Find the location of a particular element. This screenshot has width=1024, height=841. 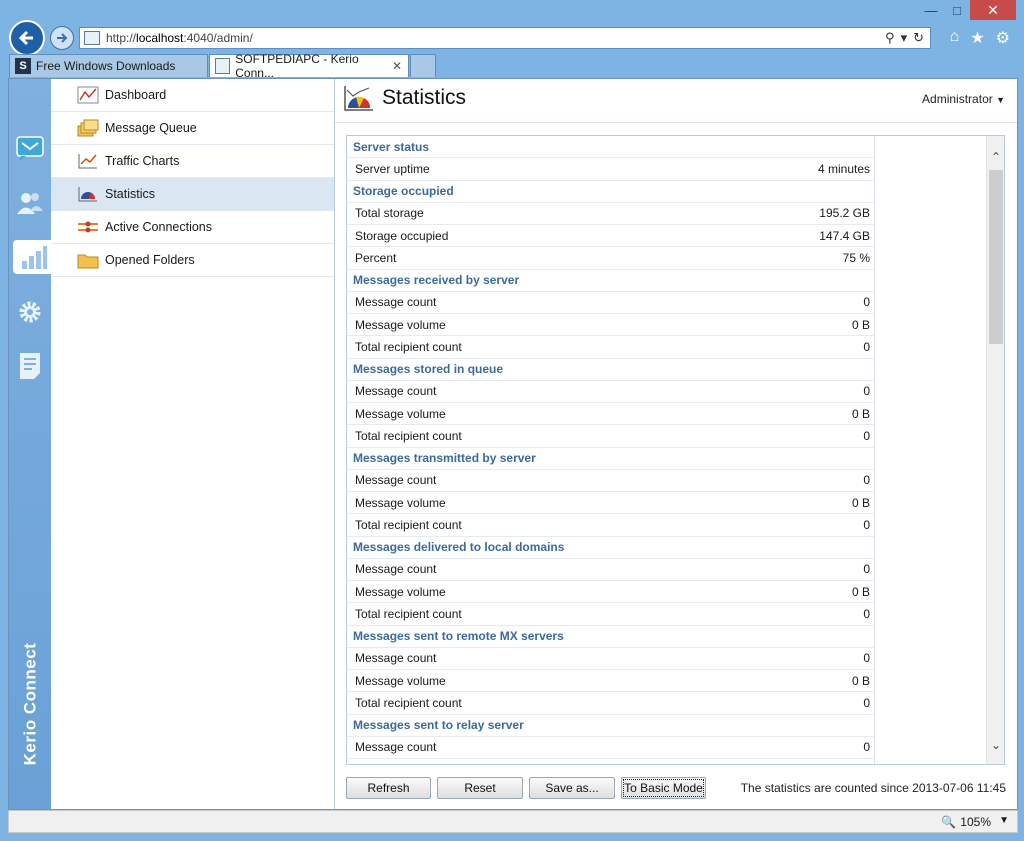

tab-kerio-connect: SOFTPEDIAPC - Kerio Conn... ✕ is located at coordinates (309, 66).